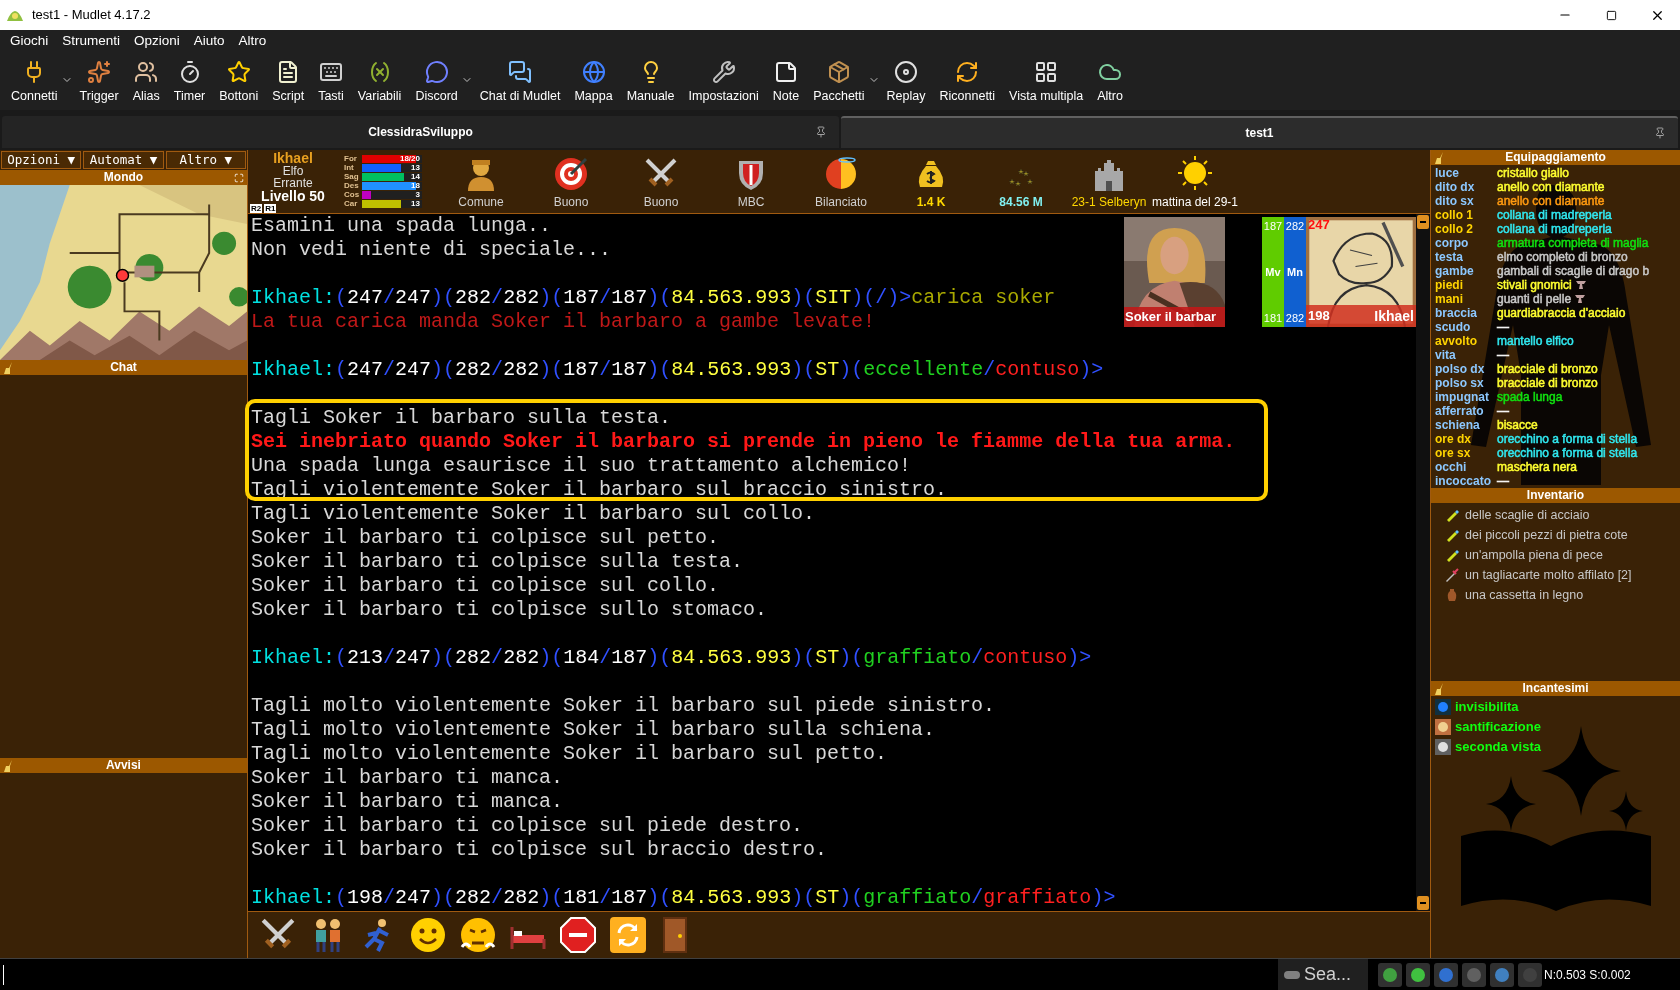 The height and width of the screenshot is (990, 1680). Describe the element at coordinates (593, 730) in the screenshot. I see `console-line: Tagli molto violentemente Soker il barbaro sulla schiena.` at that location.